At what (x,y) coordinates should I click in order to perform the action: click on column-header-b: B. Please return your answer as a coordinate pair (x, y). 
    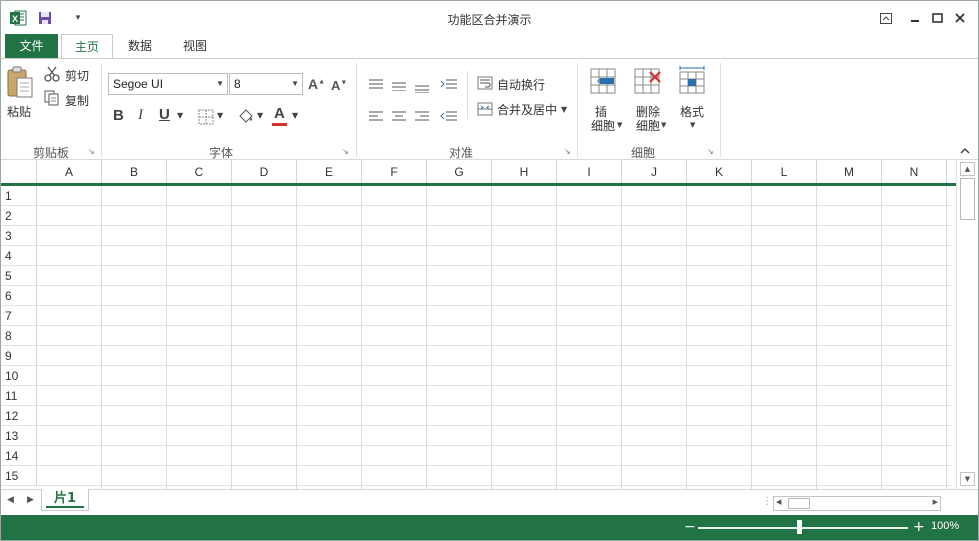
    Looking at the image, I should click on (134, 171).